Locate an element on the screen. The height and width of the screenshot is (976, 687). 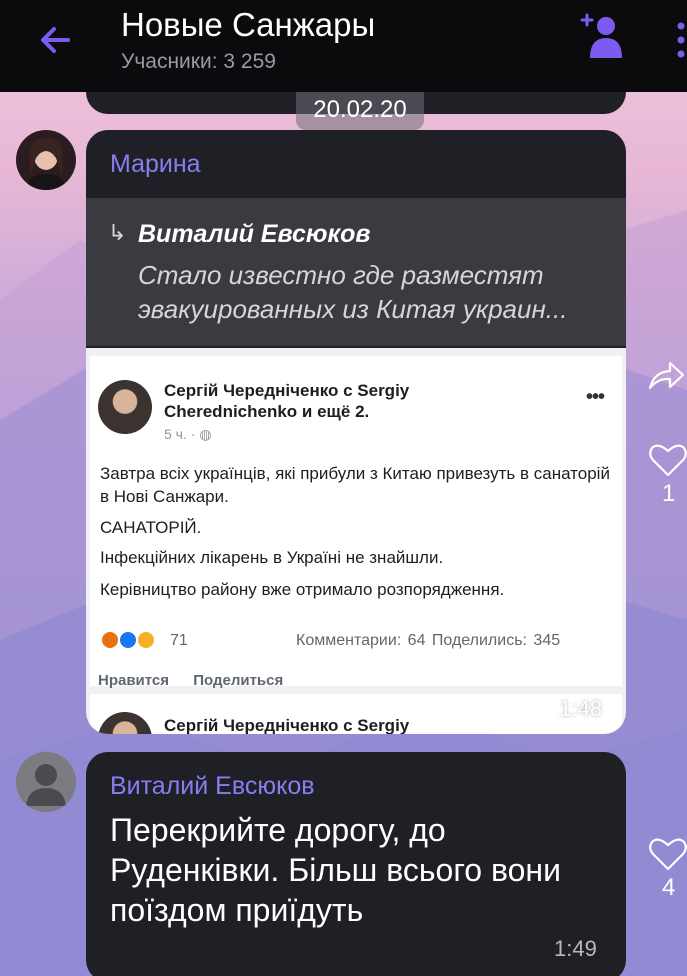
post-time: 5 ч. · ◍ is located at coordinates (188, 434).